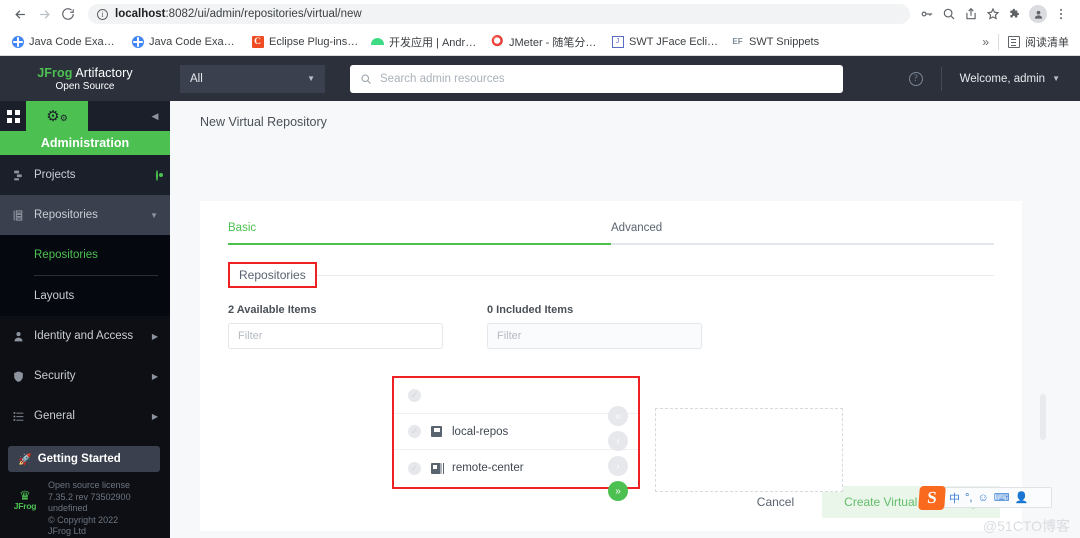 This screenshot has height=538, width=1080. Describe the element at coordinates (530, 310) in the screenshot. I see `included-count-label: 0 Included Items` at that location.